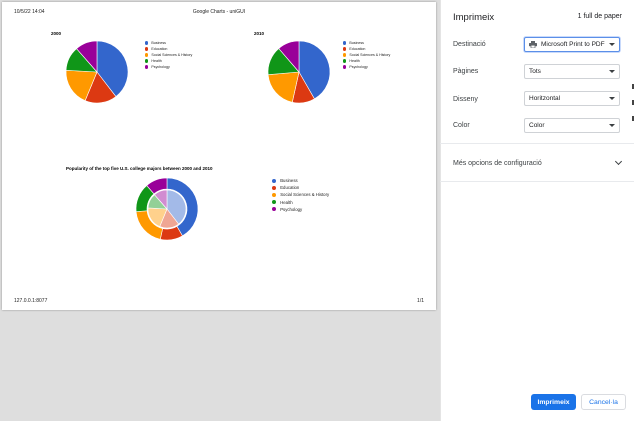 This screenshot has height=421, width=634. I want to click on print-header-title: Google Charts - uniGUI, so click(219, 12).